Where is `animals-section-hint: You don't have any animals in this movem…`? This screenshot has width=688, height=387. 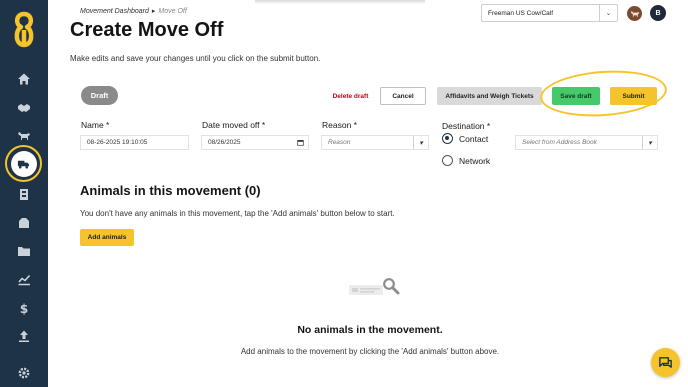
animals-section-hint: You don't have any animals in this movem… is located at coordinates (237, 213).